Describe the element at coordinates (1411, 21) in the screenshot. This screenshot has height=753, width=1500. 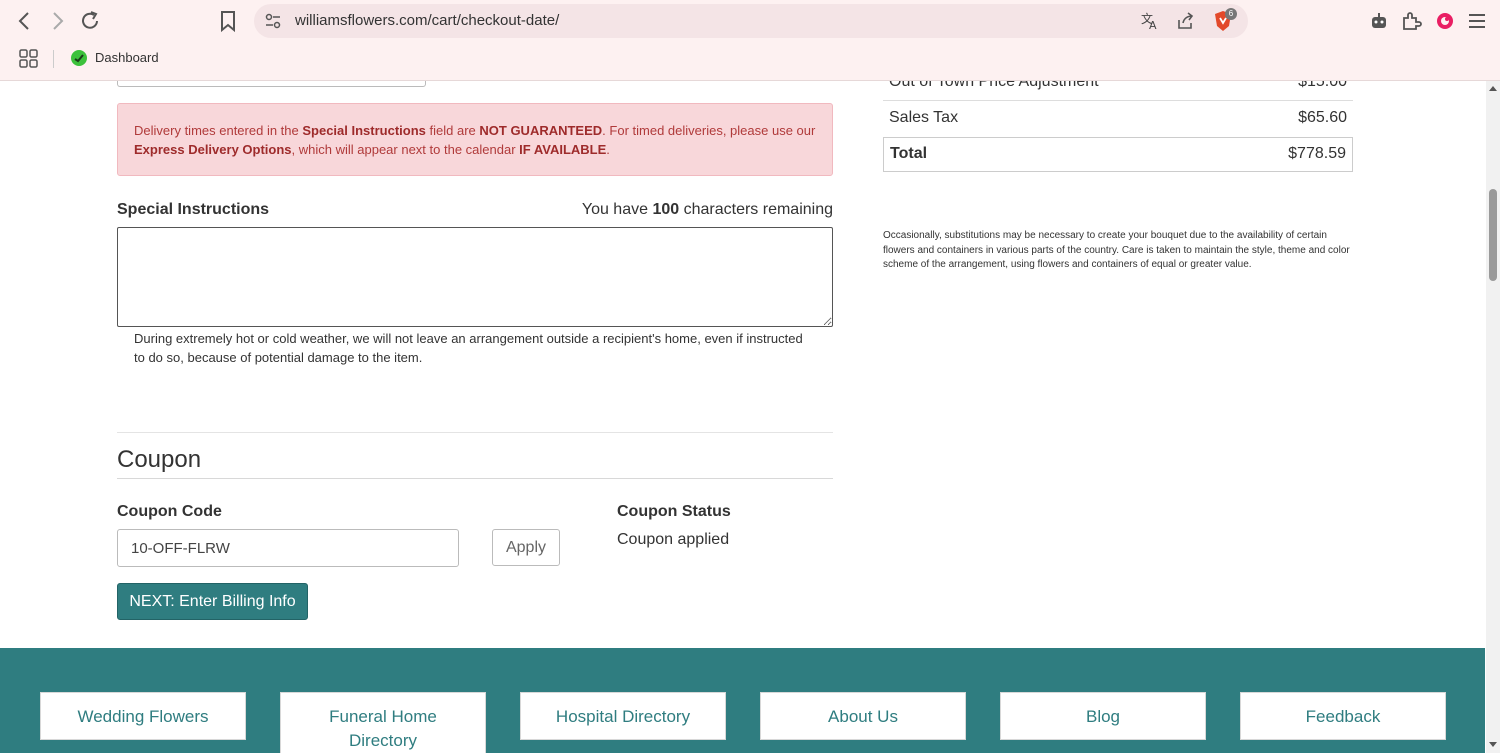
I see `extensions-icon` at that location.